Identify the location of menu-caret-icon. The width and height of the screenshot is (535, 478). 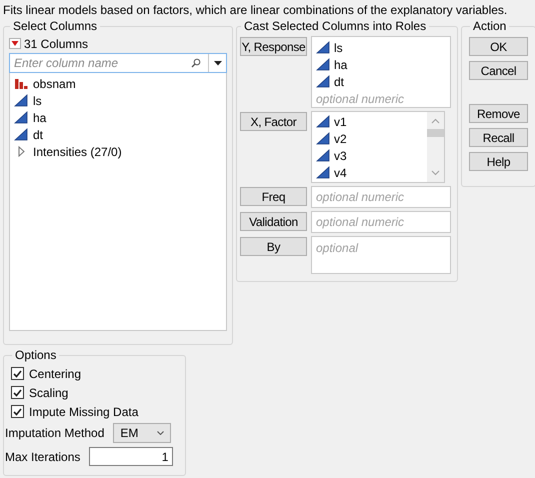
(15, 43).